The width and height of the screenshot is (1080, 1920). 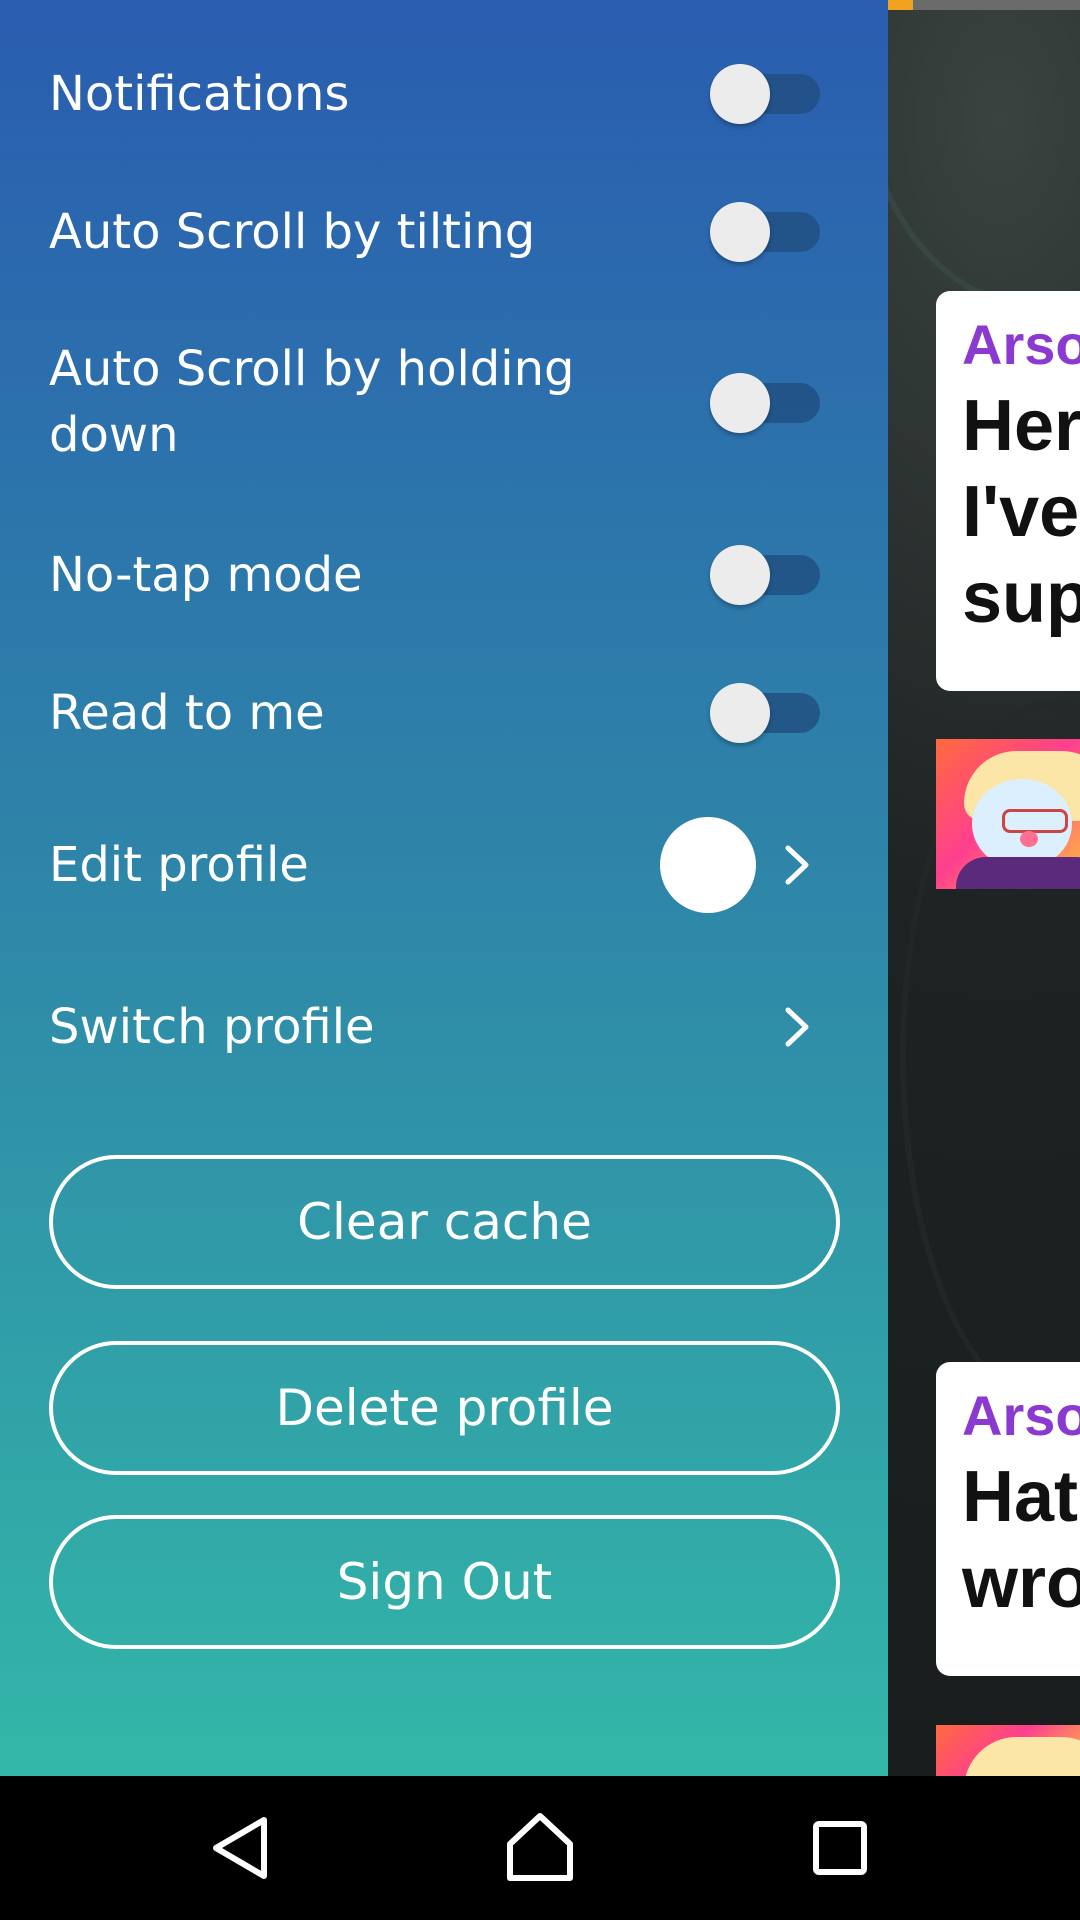 What do you see at coordinates (187, 713) in the screenshot?
I see `read-to-me-label: Read to me` at bounding box center [187, 713].